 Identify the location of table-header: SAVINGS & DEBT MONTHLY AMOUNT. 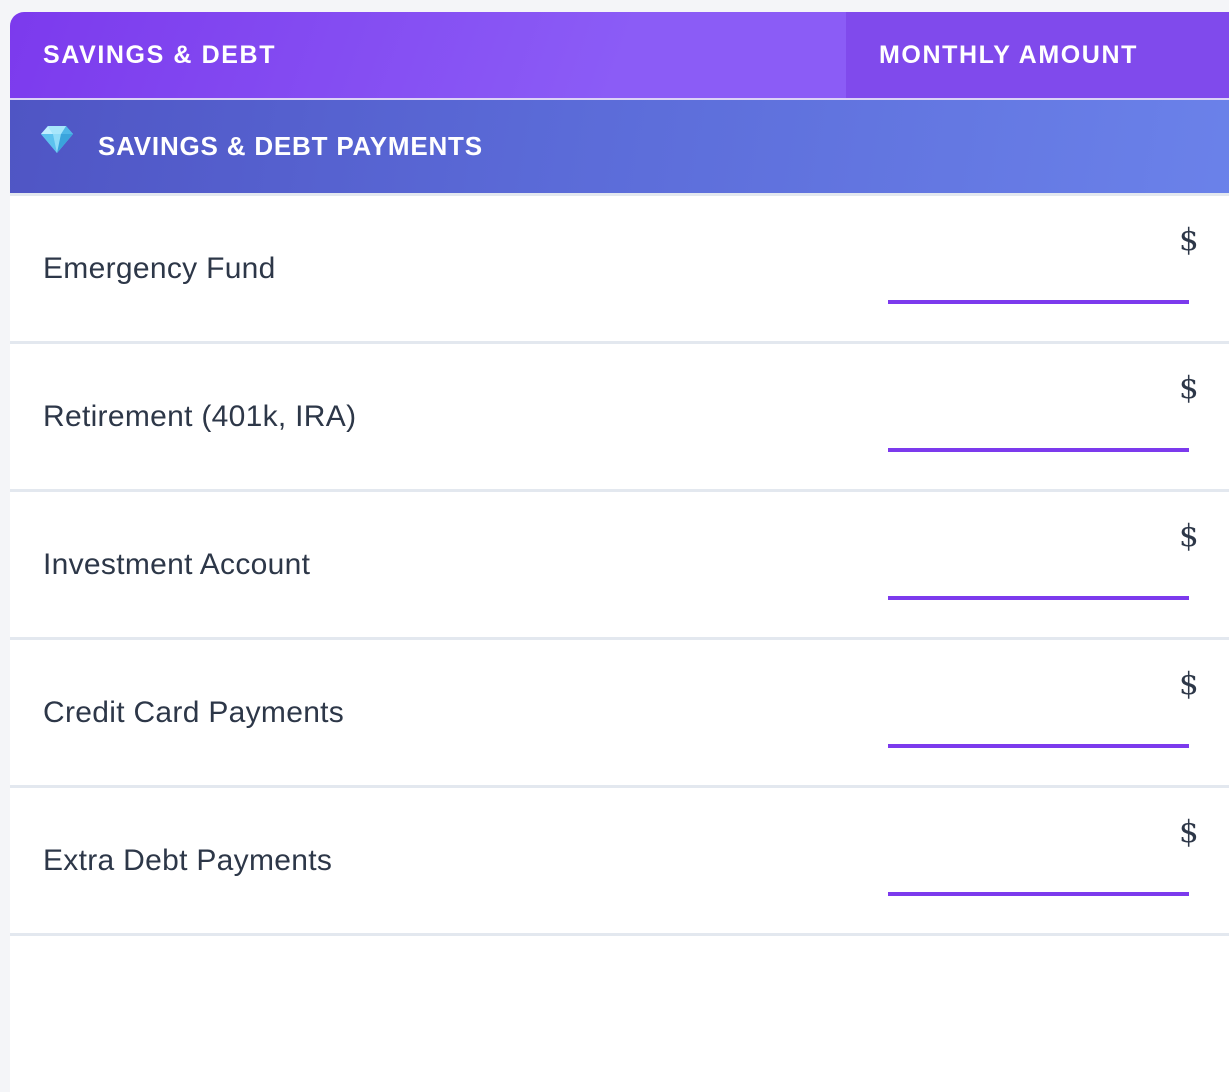
(619, 56).